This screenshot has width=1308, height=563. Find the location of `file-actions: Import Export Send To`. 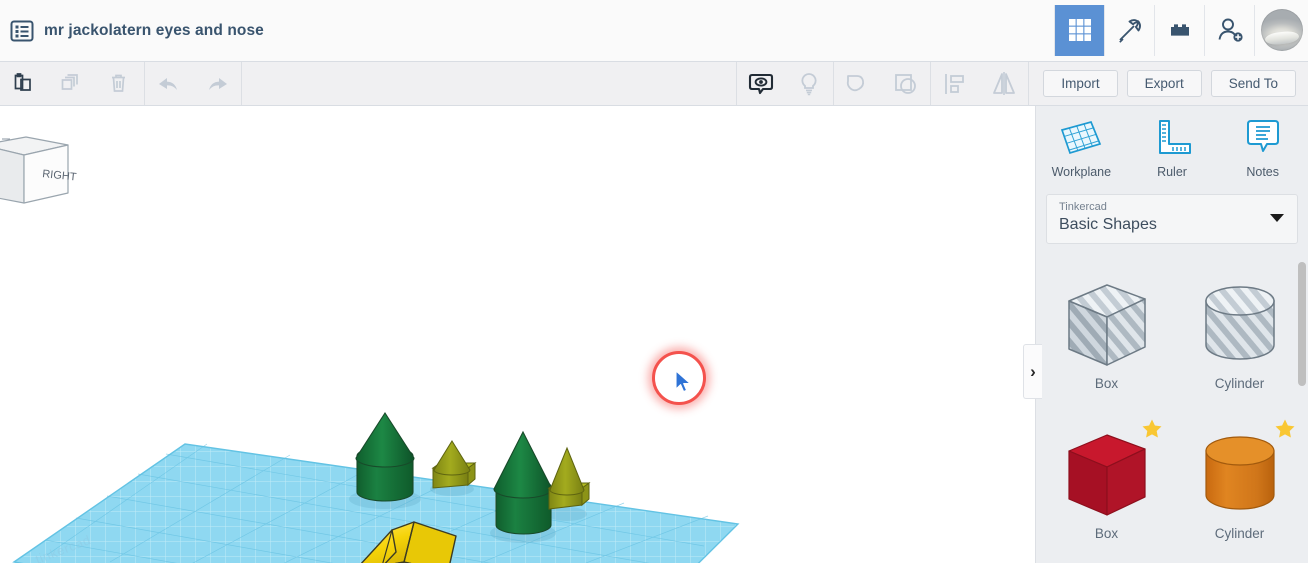

file-actions: Import Export Send To is located at coordinates (1168, 83).